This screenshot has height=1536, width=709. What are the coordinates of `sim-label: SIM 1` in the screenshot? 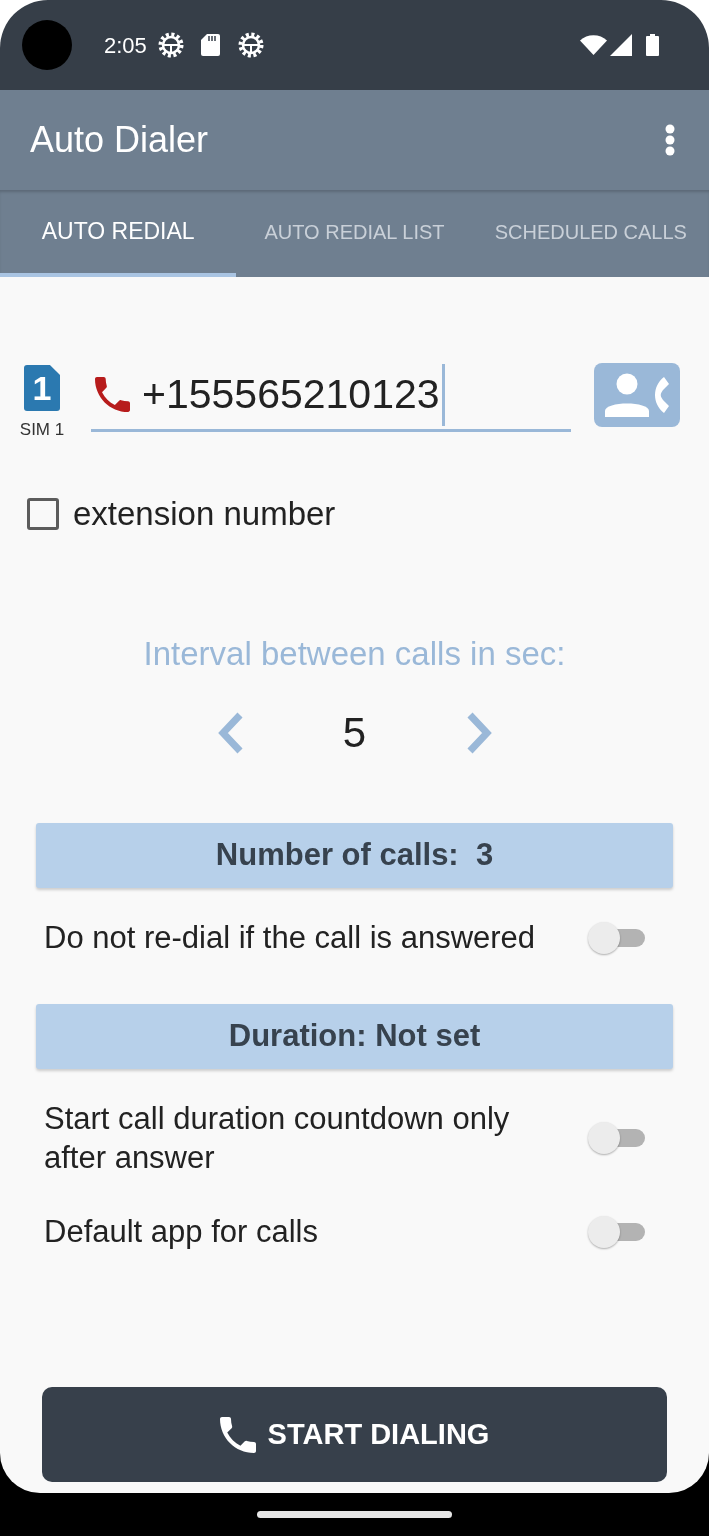 It's located at (42, 430).